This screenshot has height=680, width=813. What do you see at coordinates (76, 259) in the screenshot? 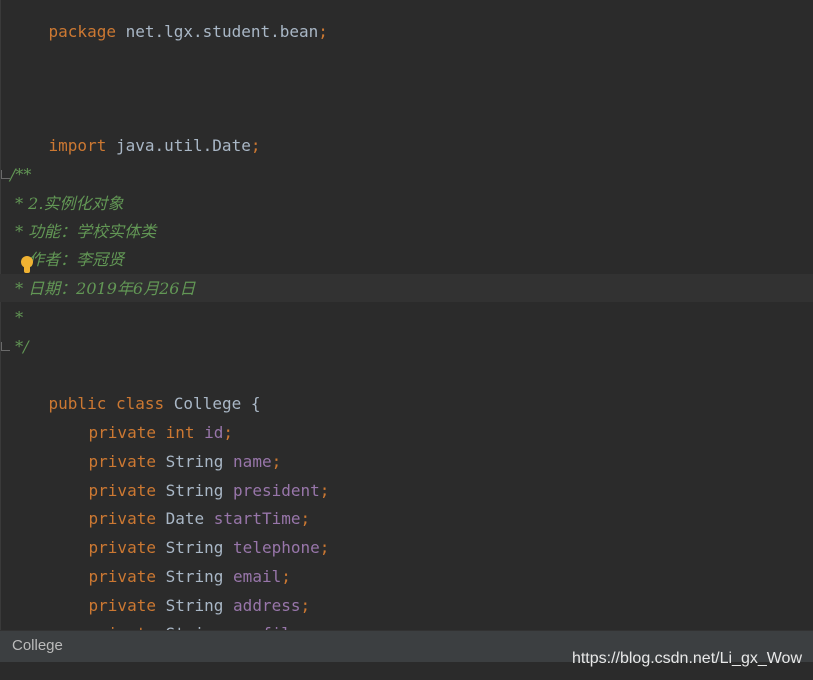
I see `javadoc-author: 作者：李冠贤` at bounding box center [76, 259].